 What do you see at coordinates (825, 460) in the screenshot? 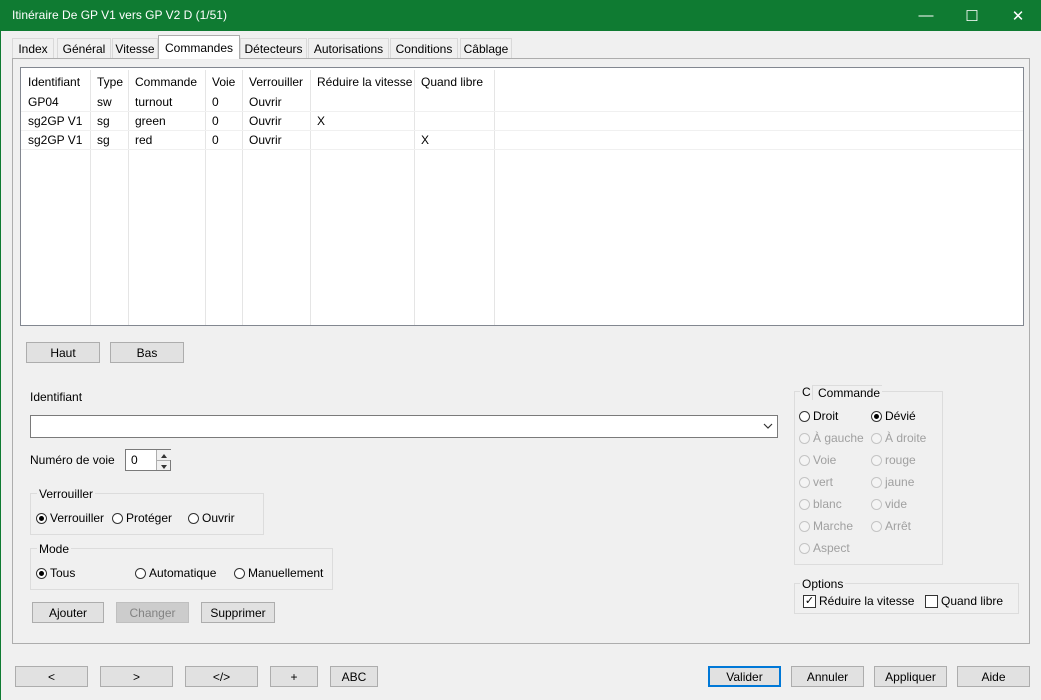
I see `radio-label: Voie` at bounding box center [825, 460].